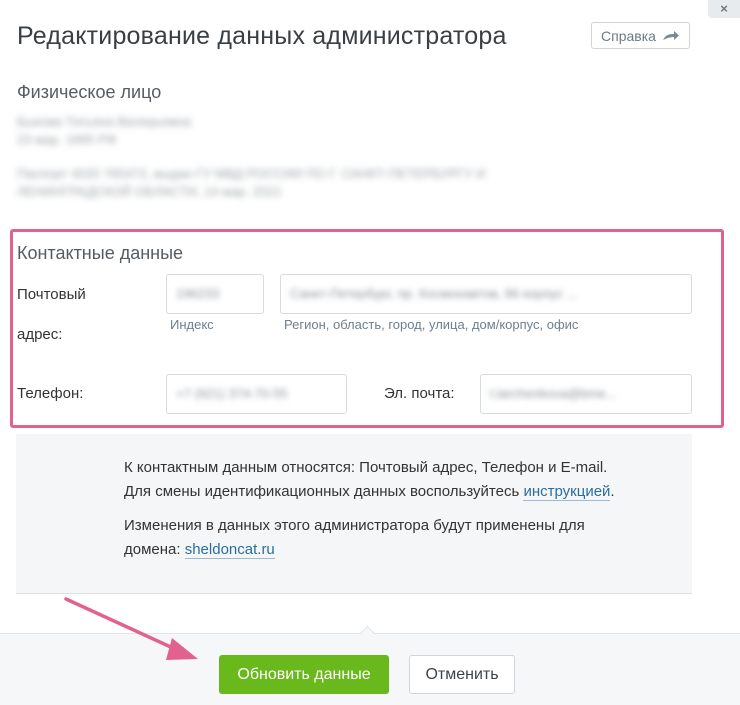  What do you see at coordinates (192, 324) in the screenshot?
I see `index-hint: Индекс` at bounding box center [192, 324].